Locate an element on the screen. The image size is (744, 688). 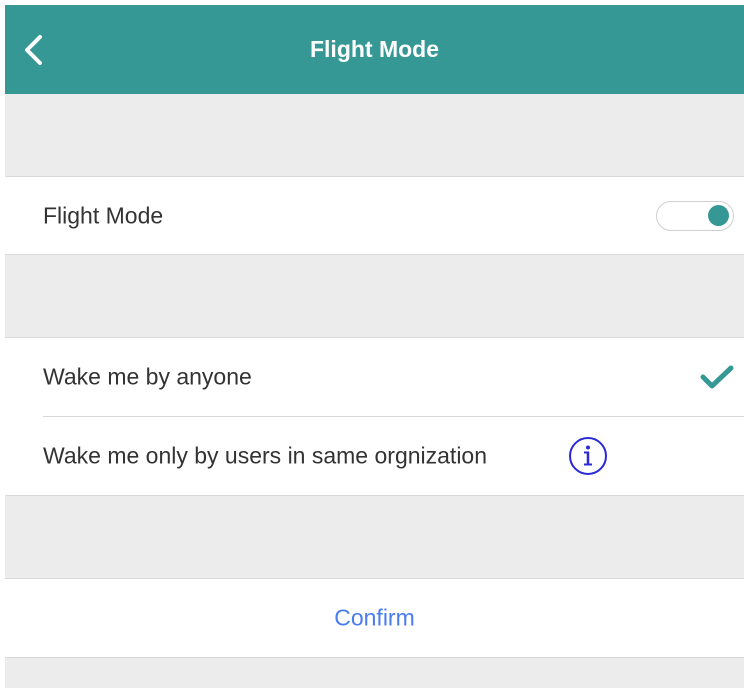
flight-mode-row: Flight Mode is located at coordinates (374, 215).